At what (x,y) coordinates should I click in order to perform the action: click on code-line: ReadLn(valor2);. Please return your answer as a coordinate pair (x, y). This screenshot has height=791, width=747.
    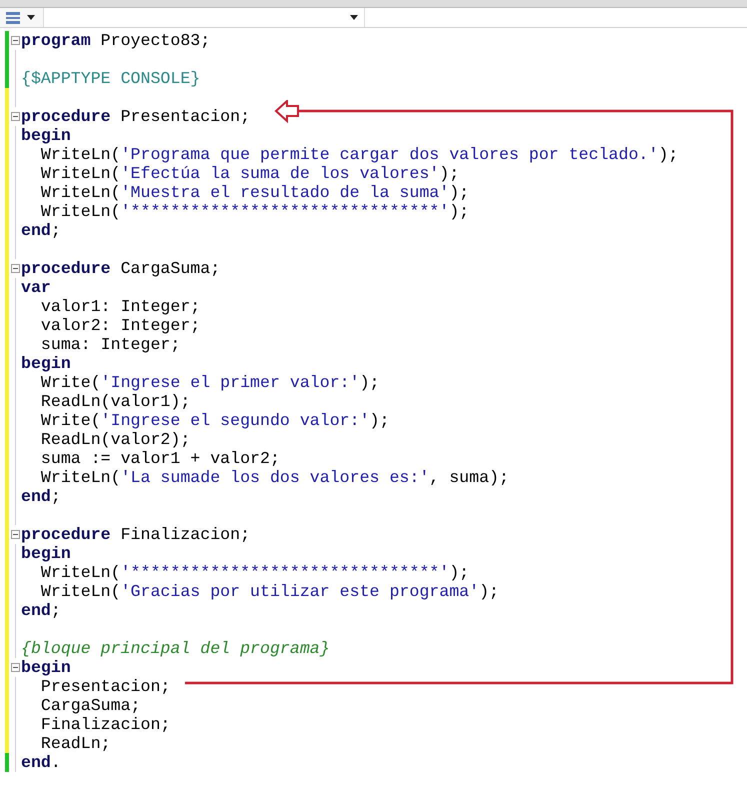
    Looking at the image, I should click on (115, 439).